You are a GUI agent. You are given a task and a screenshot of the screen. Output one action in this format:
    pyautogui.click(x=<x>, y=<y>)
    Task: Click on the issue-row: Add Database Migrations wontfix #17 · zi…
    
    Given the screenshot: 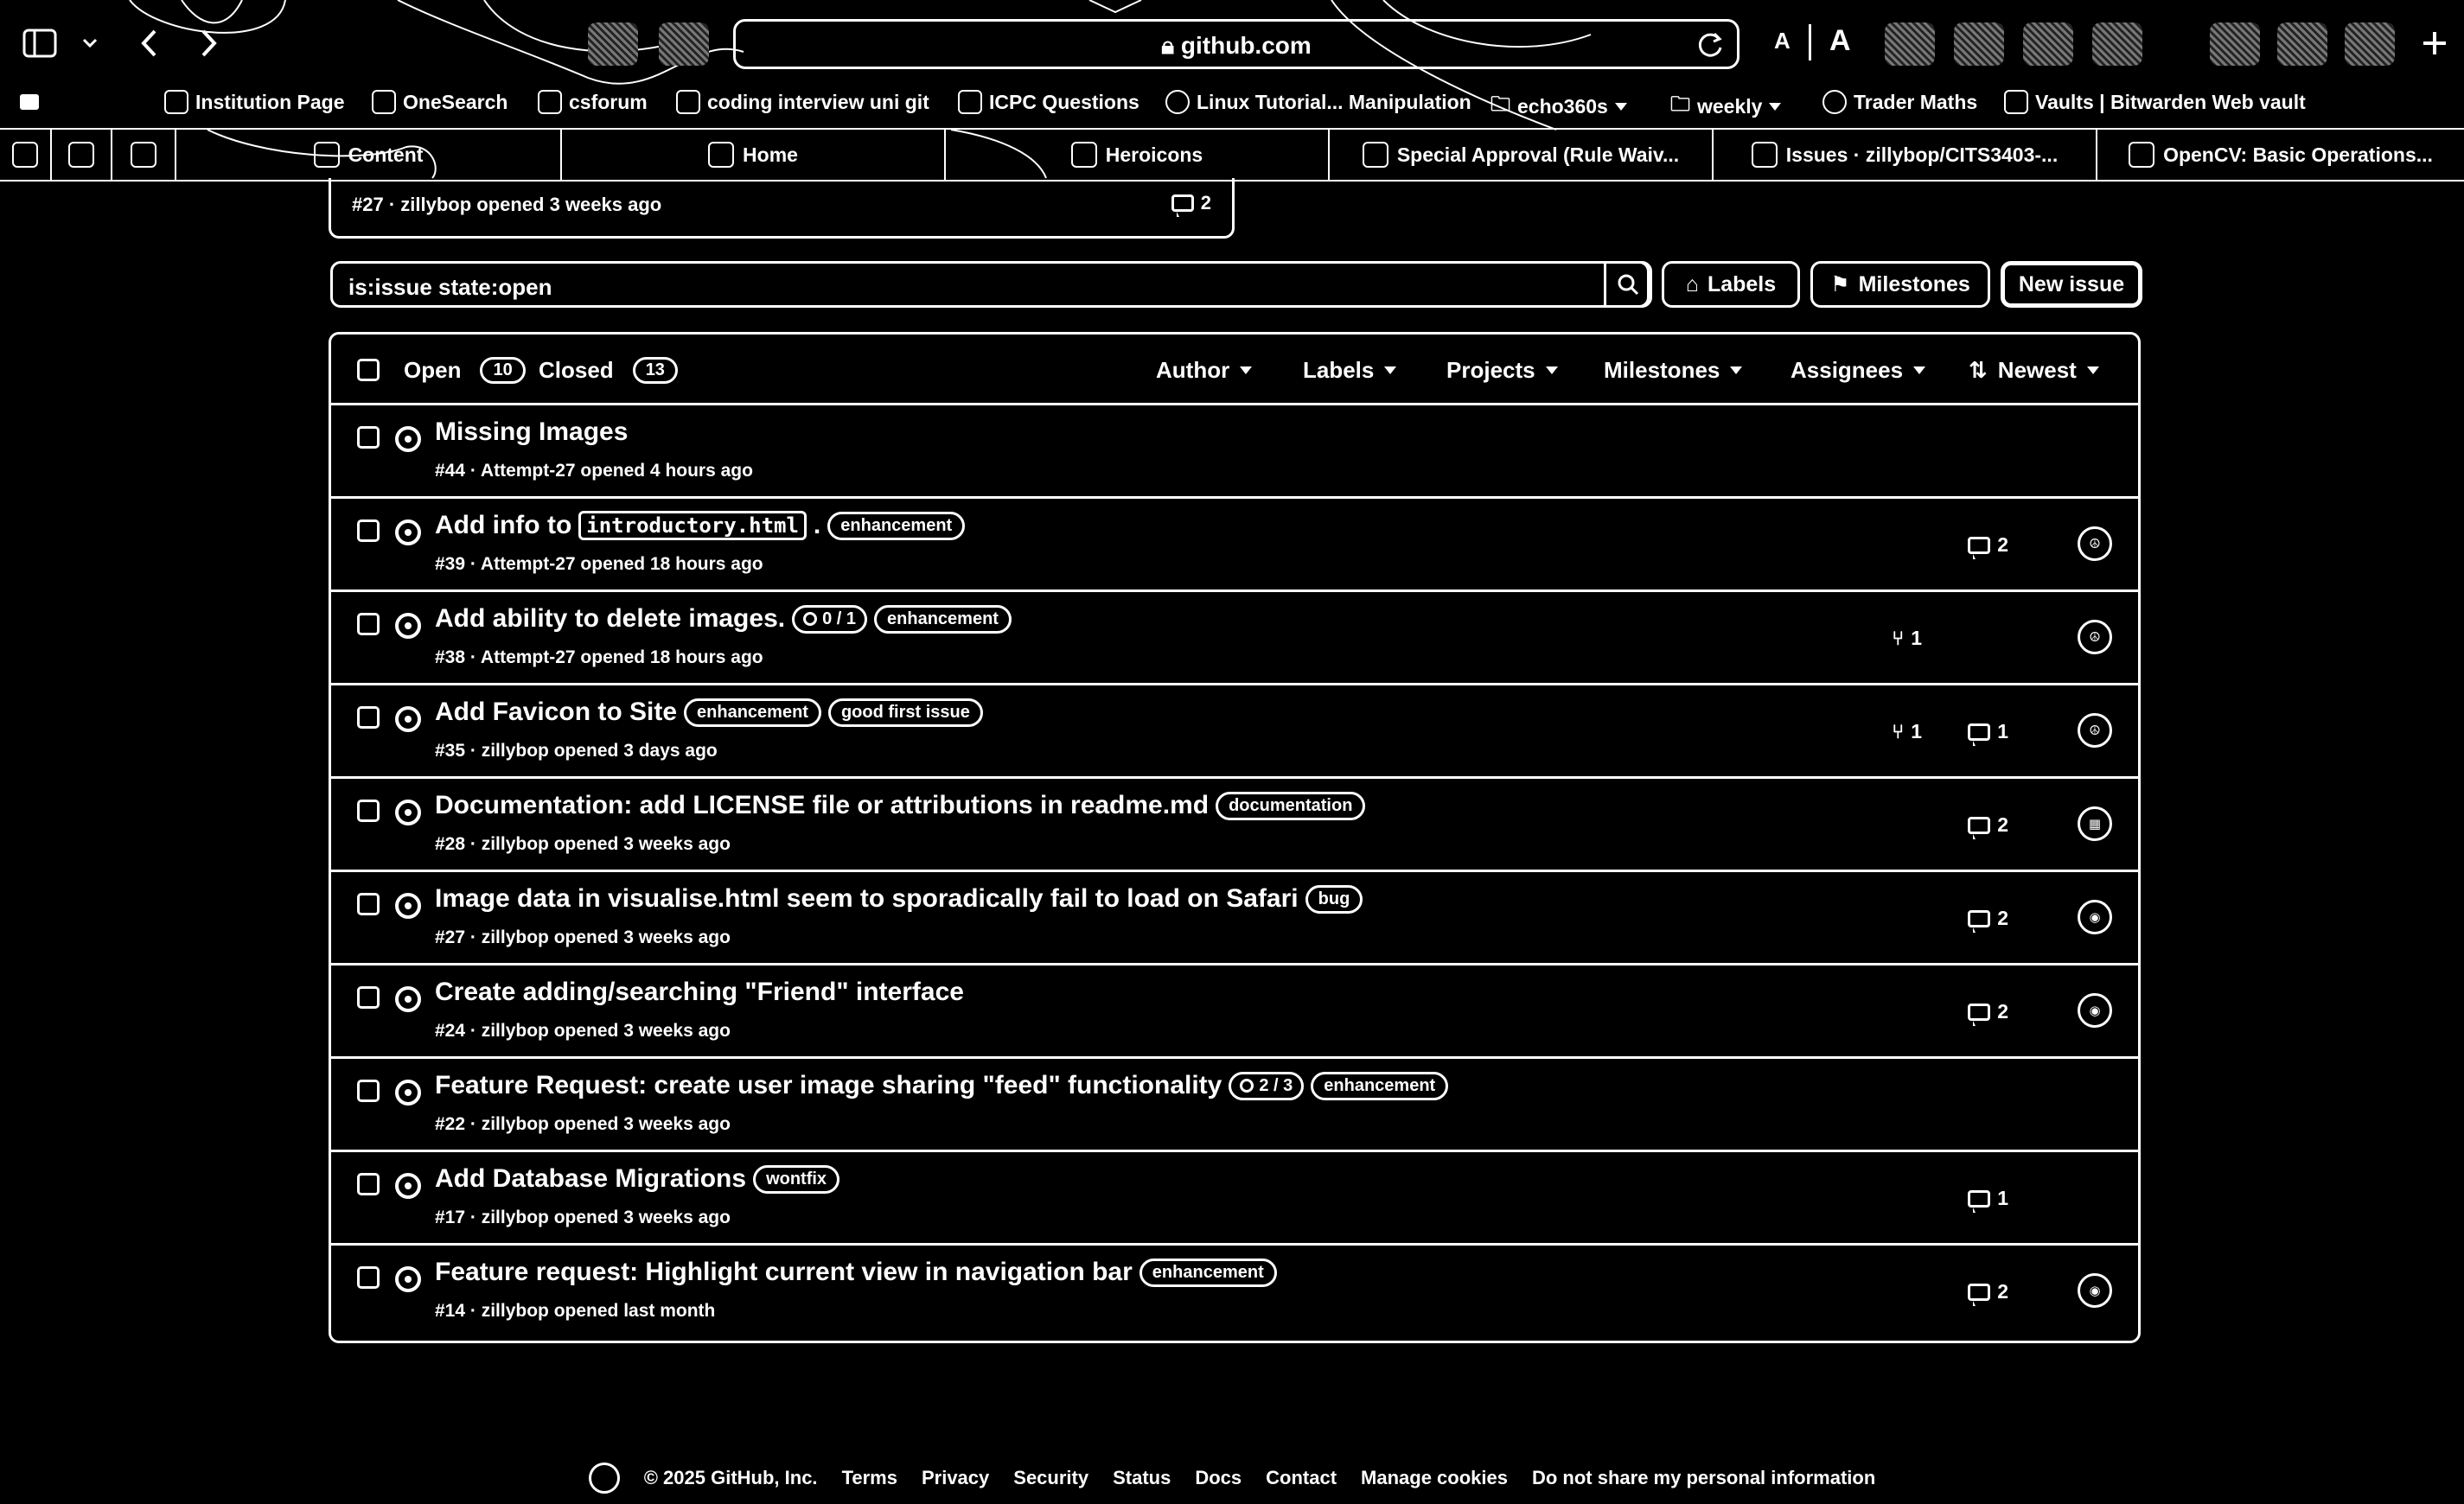 What is the action you would take?
    pyautogui.click(x=1234, y=1199)
    